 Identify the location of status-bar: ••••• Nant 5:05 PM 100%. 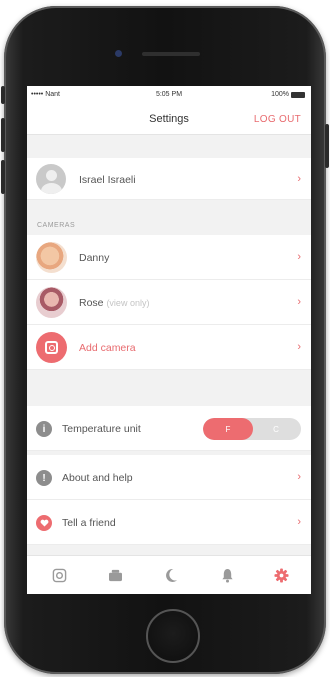
(169, 95).